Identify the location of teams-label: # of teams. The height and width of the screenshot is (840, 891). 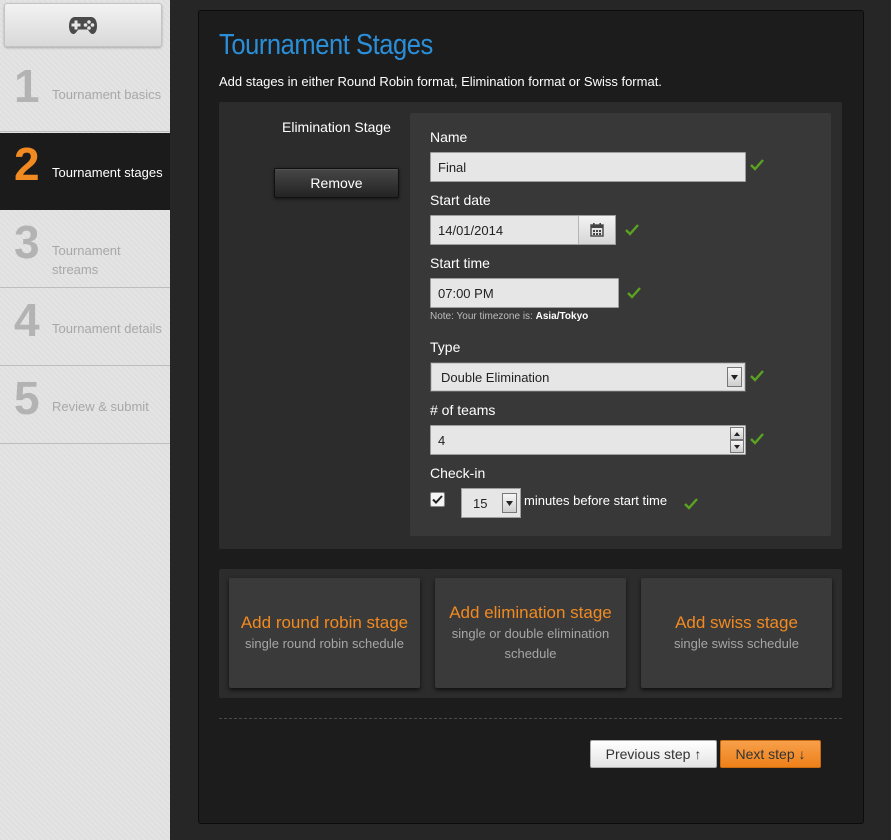
(463, 410).